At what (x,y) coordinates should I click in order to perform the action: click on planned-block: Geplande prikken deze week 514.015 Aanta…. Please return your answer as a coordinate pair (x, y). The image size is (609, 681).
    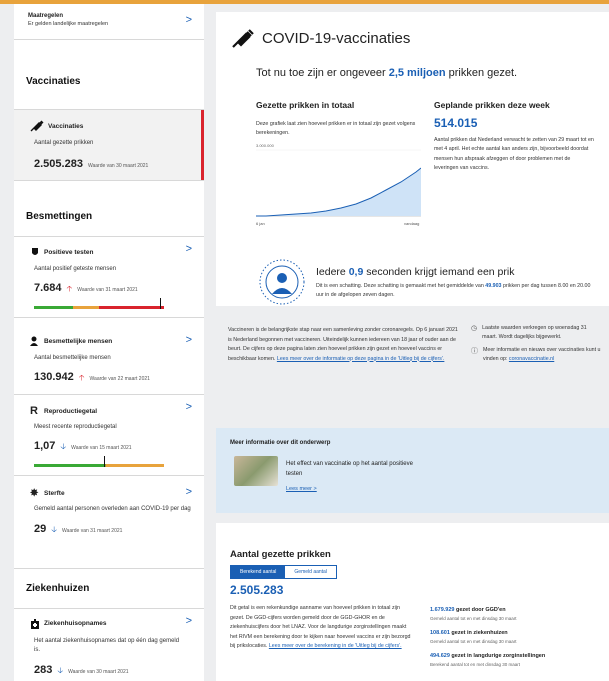
    Looking at the image, I should click on (514, 136).